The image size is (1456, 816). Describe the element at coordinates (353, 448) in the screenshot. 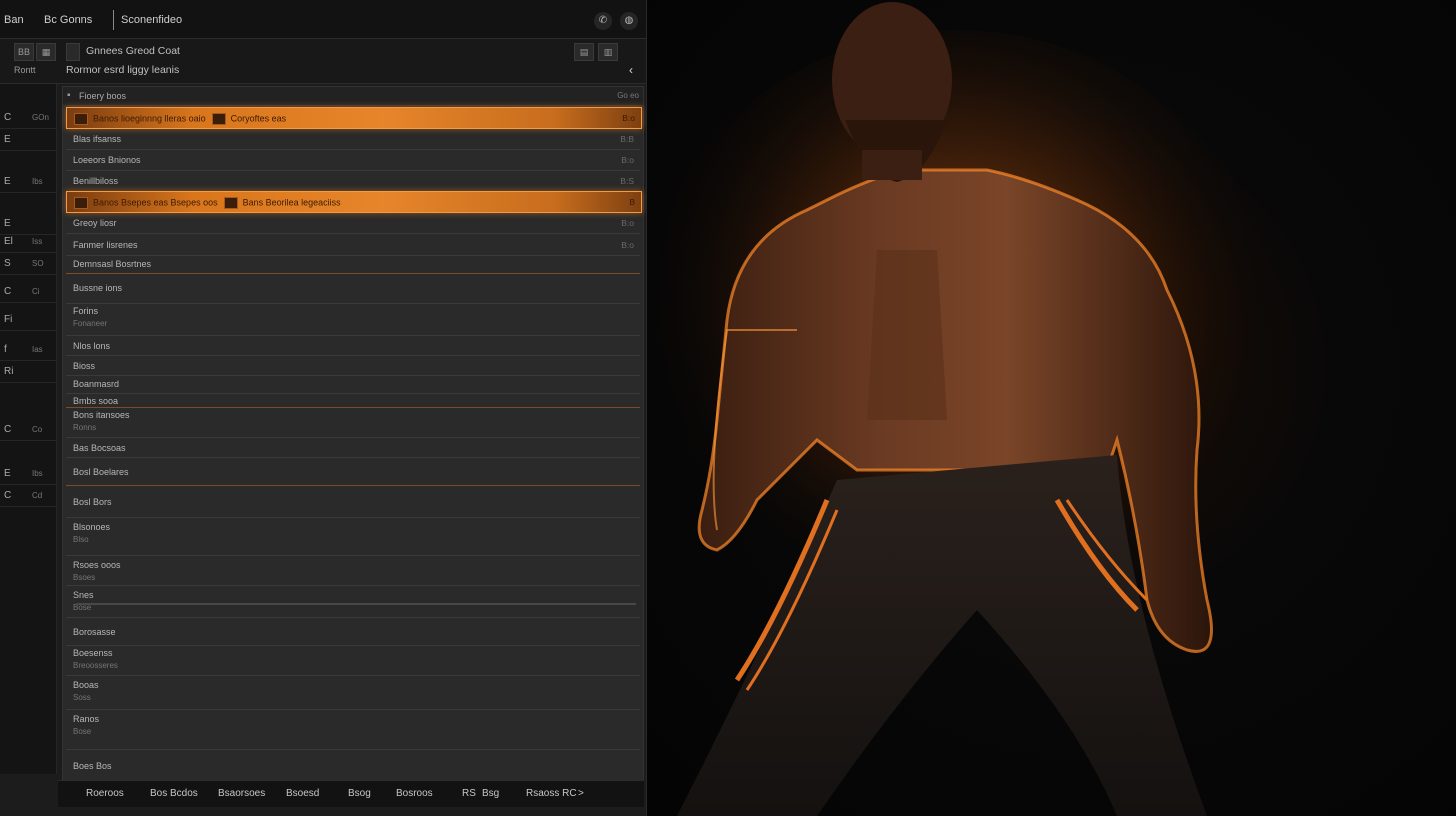

I see `setting-row: Bas Bocsoas` at that location.